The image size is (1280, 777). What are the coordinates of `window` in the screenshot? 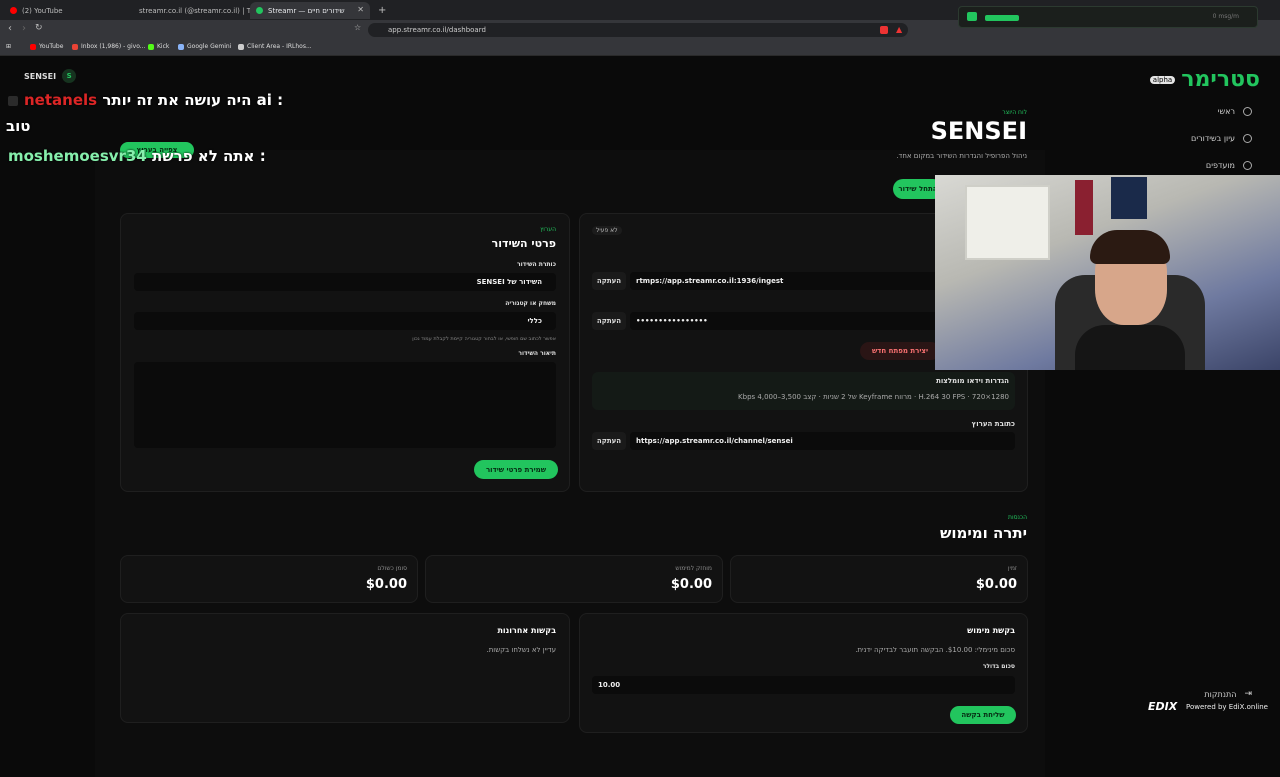 It's located at (1007, 222).